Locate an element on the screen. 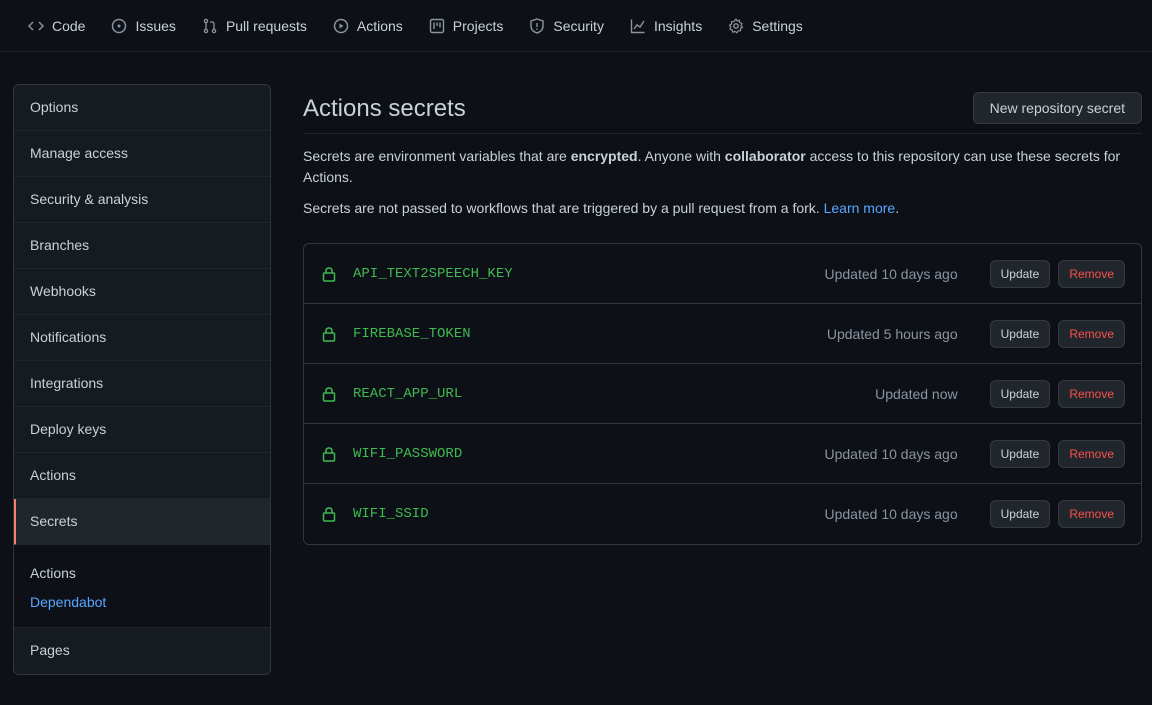  nav-code: Code is located at coordinates (56, 26).